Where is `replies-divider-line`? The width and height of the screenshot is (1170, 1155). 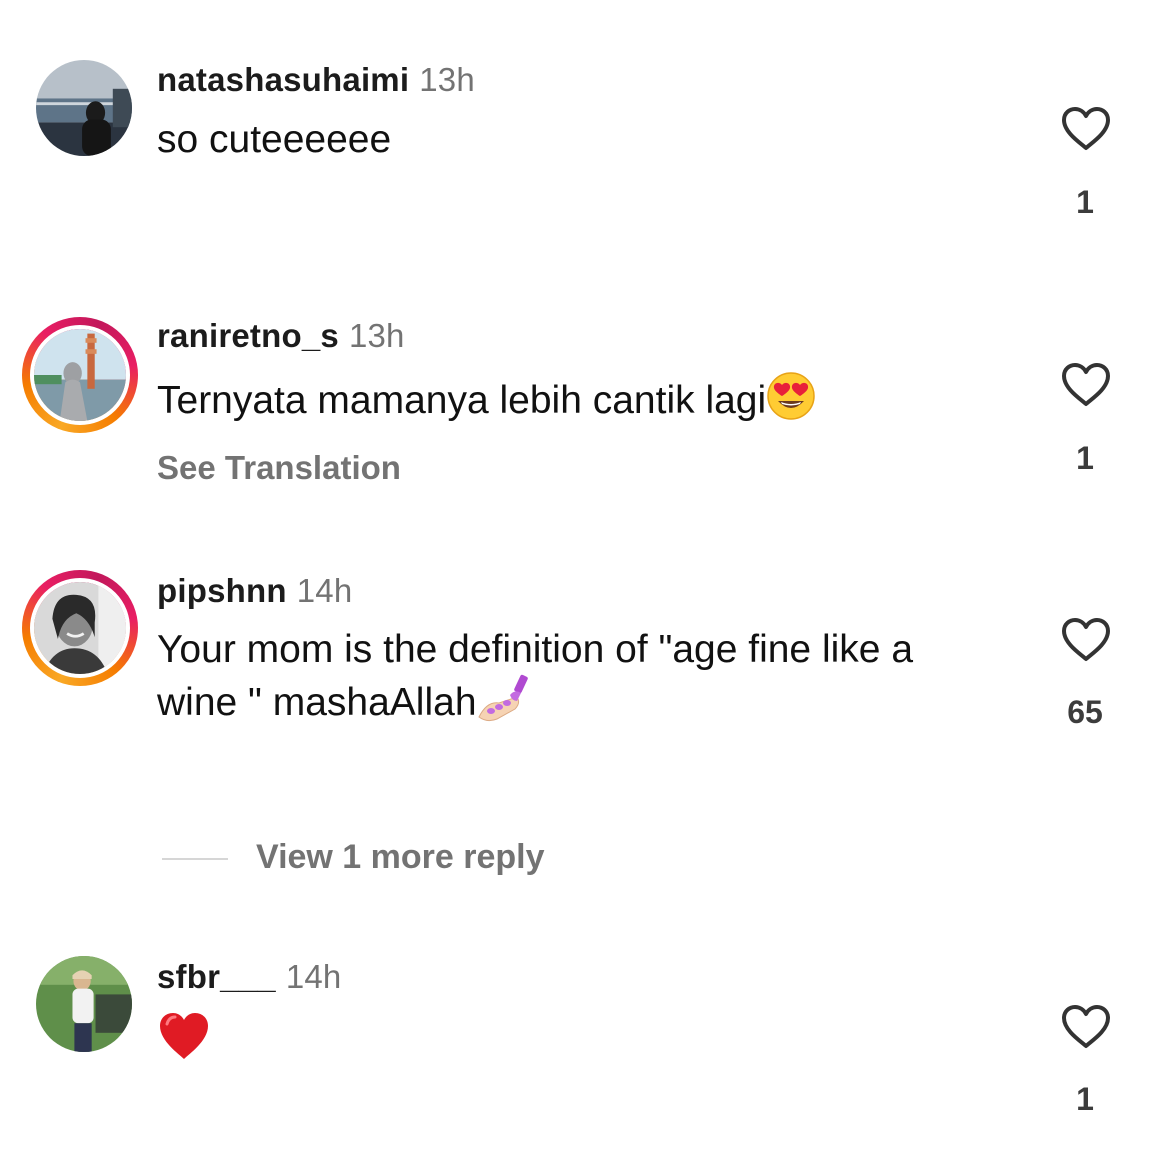 replies-divider-line is located at coordinates (195, 859).